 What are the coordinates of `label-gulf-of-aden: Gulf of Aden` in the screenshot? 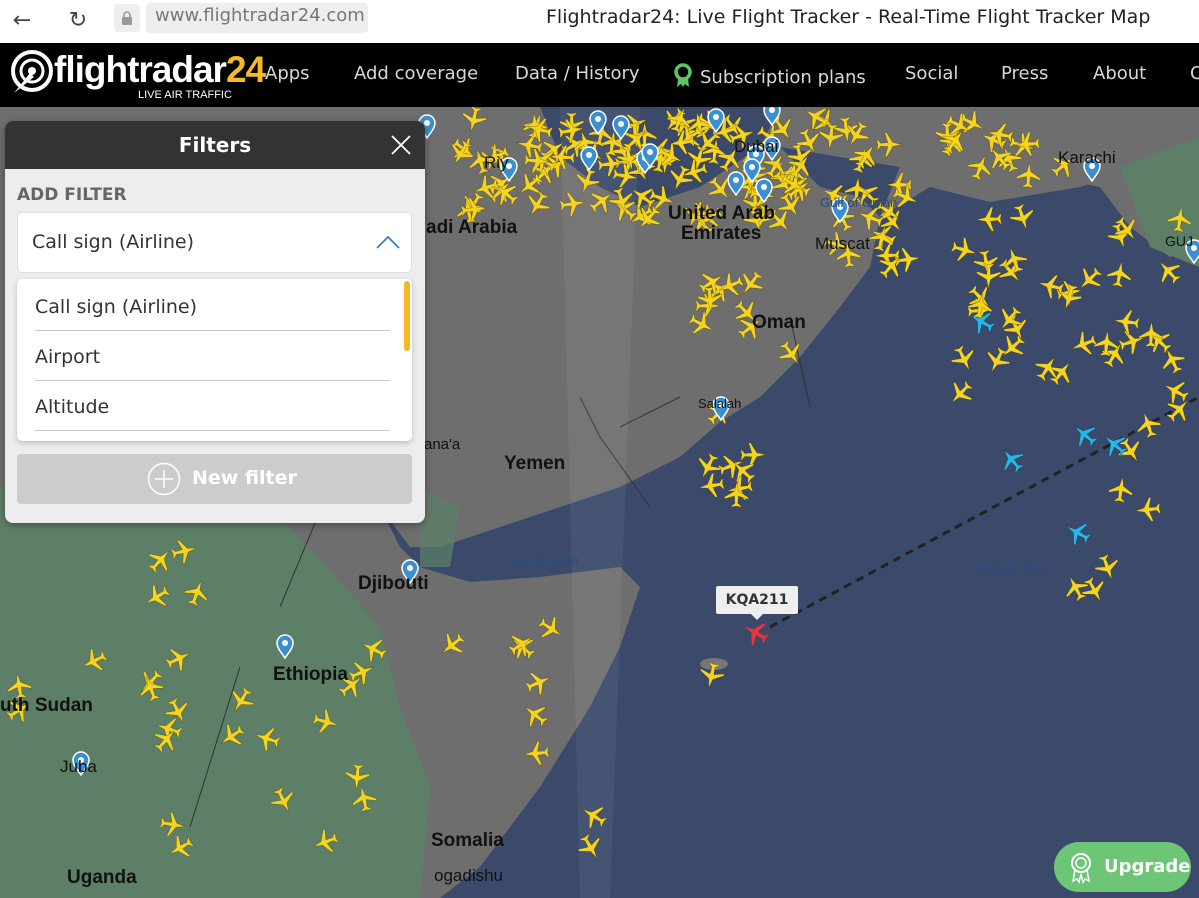 It's located at (543, 560).